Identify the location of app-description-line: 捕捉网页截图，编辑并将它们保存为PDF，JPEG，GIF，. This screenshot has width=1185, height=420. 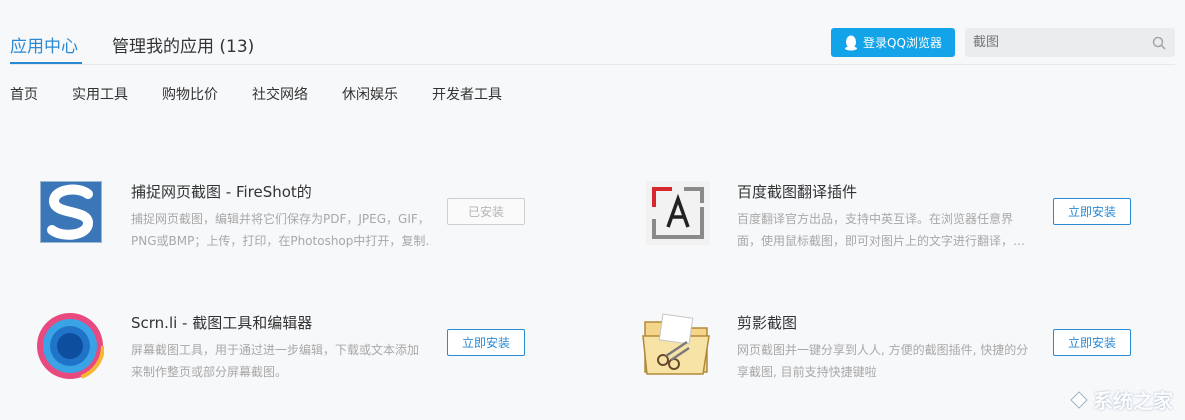
(280, 219).